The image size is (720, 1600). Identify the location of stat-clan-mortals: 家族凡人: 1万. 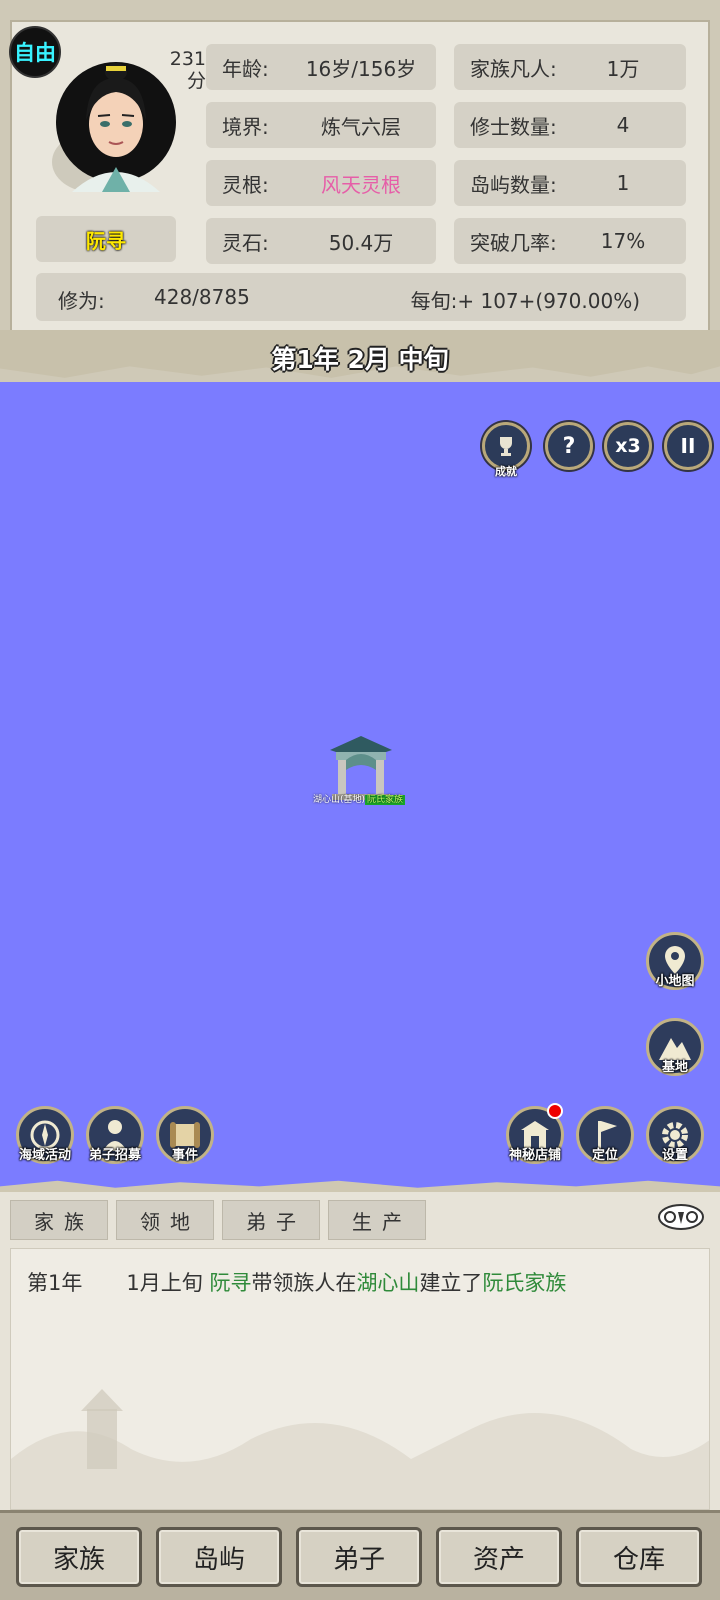
(570, 67).